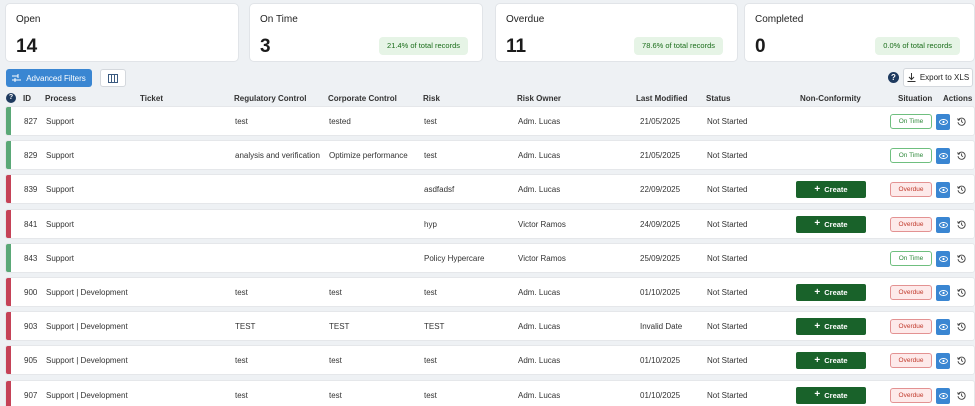 The height and width of the screenshot is (406, 975). What do you see at coordinates (718, 98) in the screenshot?
I see `col-status: Status` at bounding box center [718, 98].